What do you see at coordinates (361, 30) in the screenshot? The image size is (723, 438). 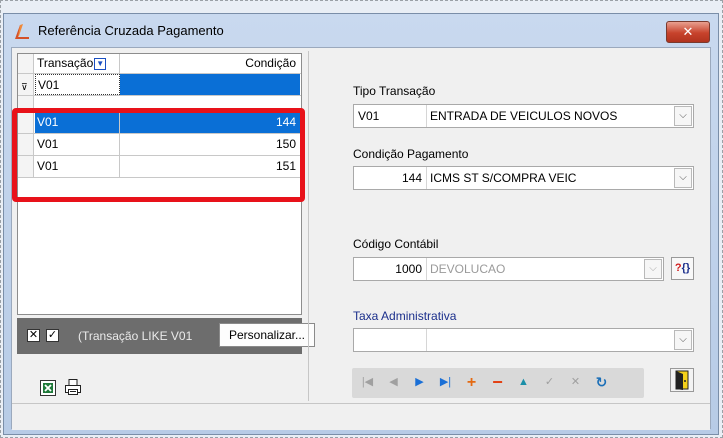 I see `title-bar: Referência Cruzada Pagamento ✕` at bounding box center [361, 30].